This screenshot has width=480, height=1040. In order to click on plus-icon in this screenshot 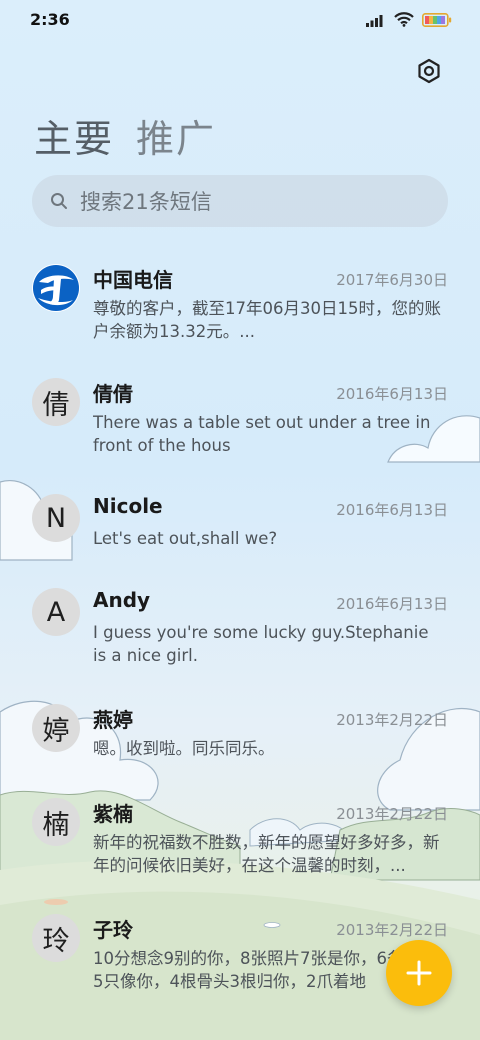, I will do `click(419, 973)`.